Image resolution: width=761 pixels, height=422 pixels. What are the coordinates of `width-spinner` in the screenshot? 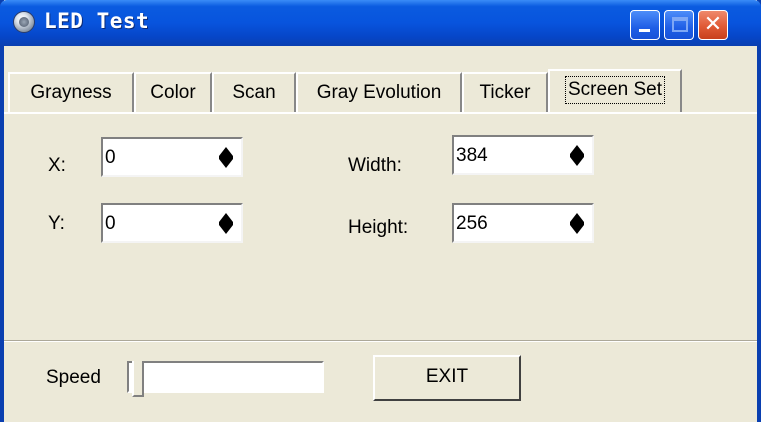 It's located at (523, 155).